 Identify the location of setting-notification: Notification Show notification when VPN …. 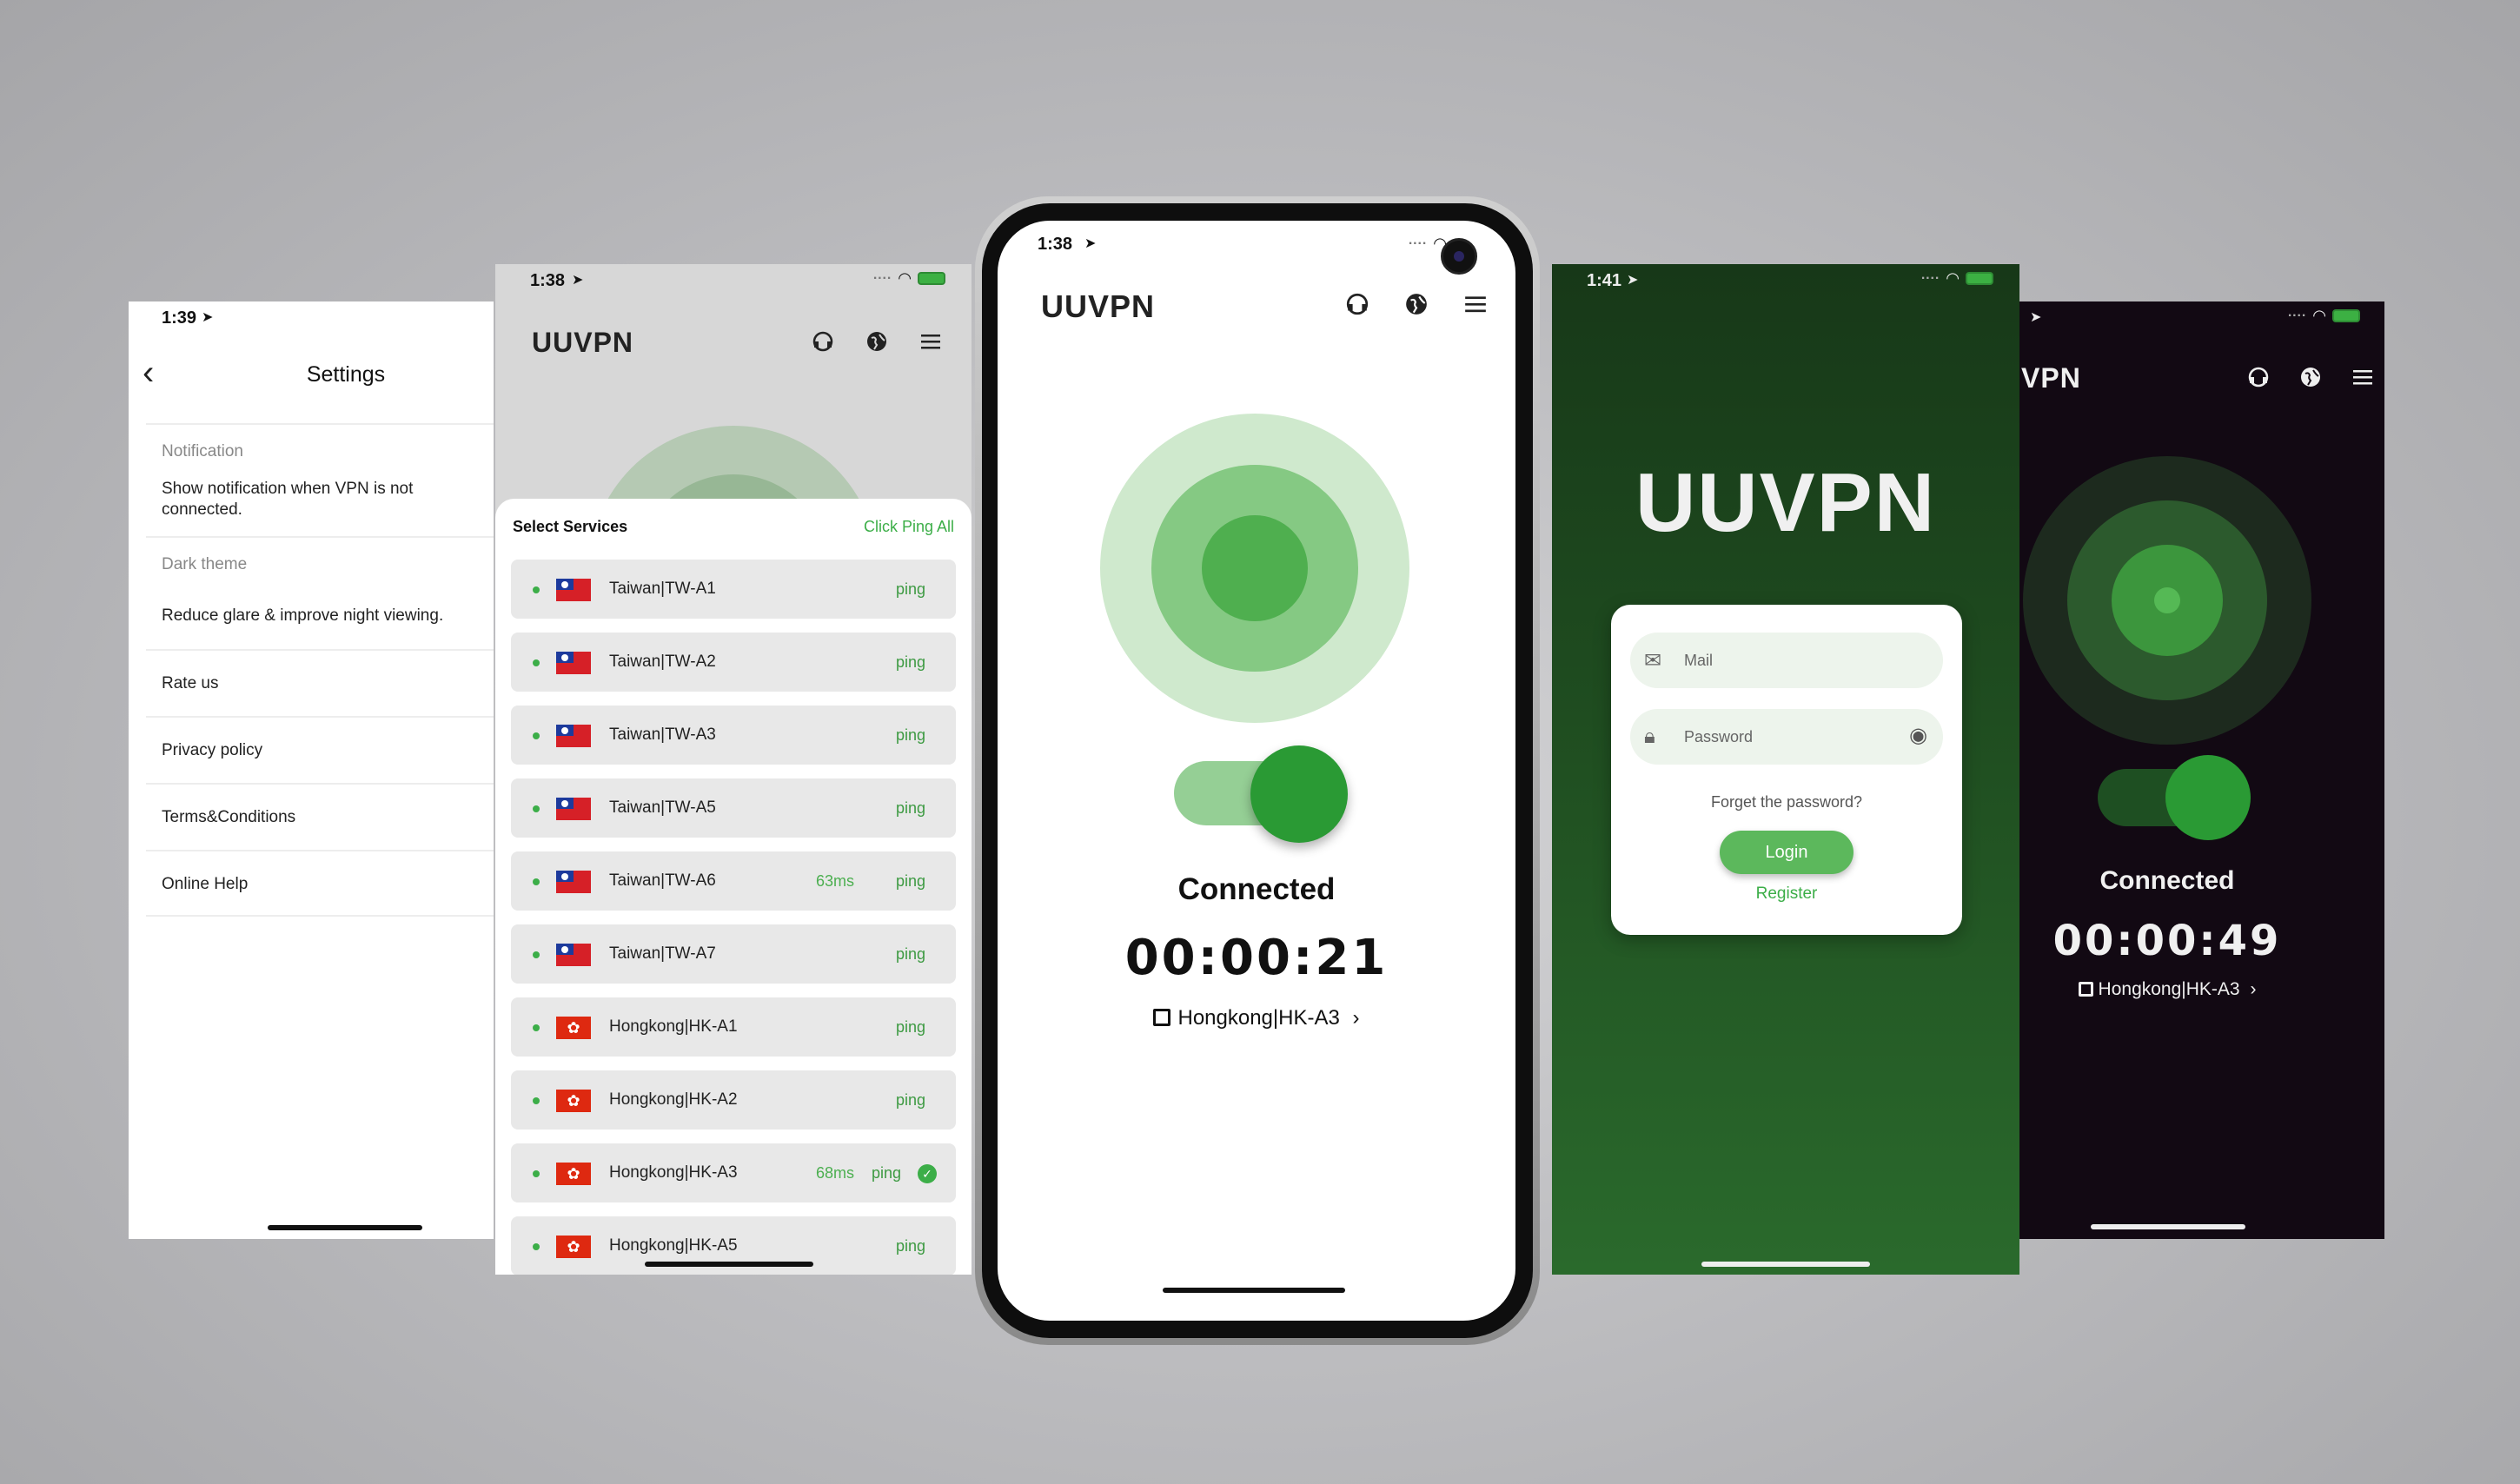
(320, 479).